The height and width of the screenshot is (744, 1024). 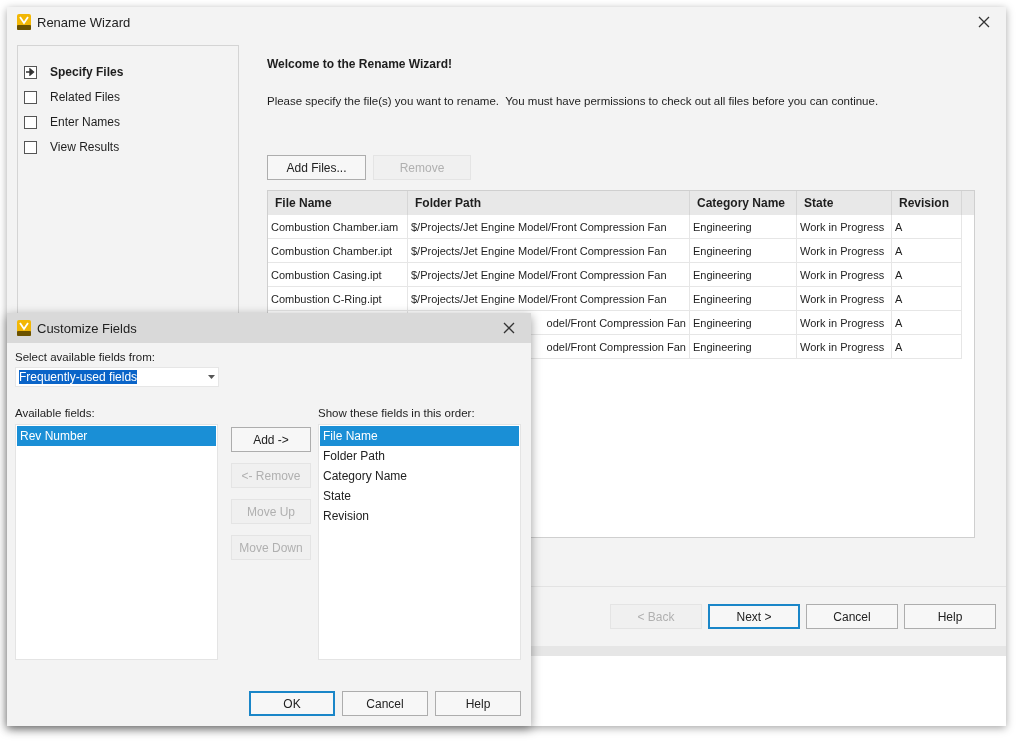 I want to click on column-header: Revision, so click(x=927, y=203).